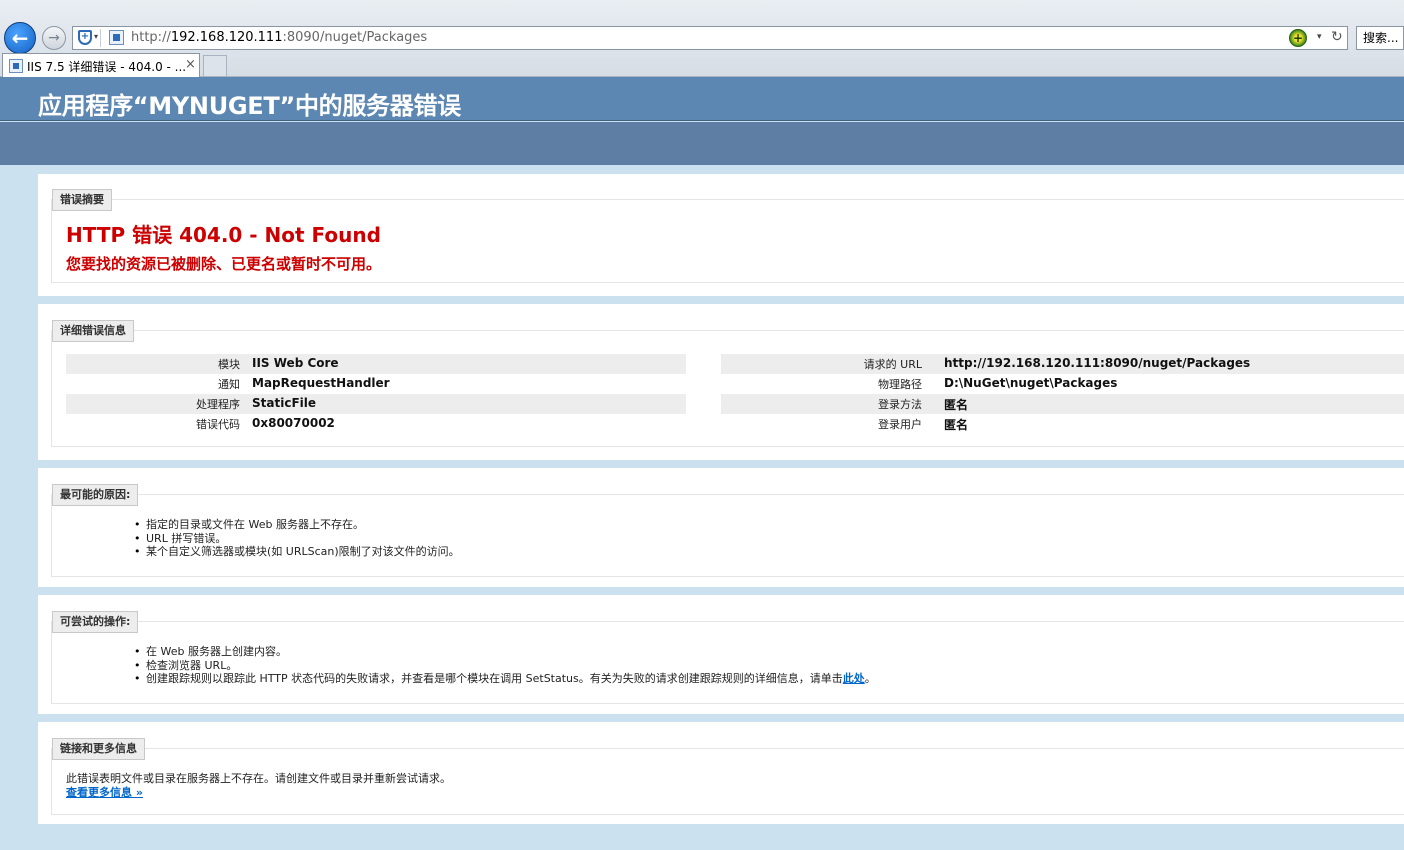  I want to click on section-legend: 可尝试的操作:, so click(95, 622).